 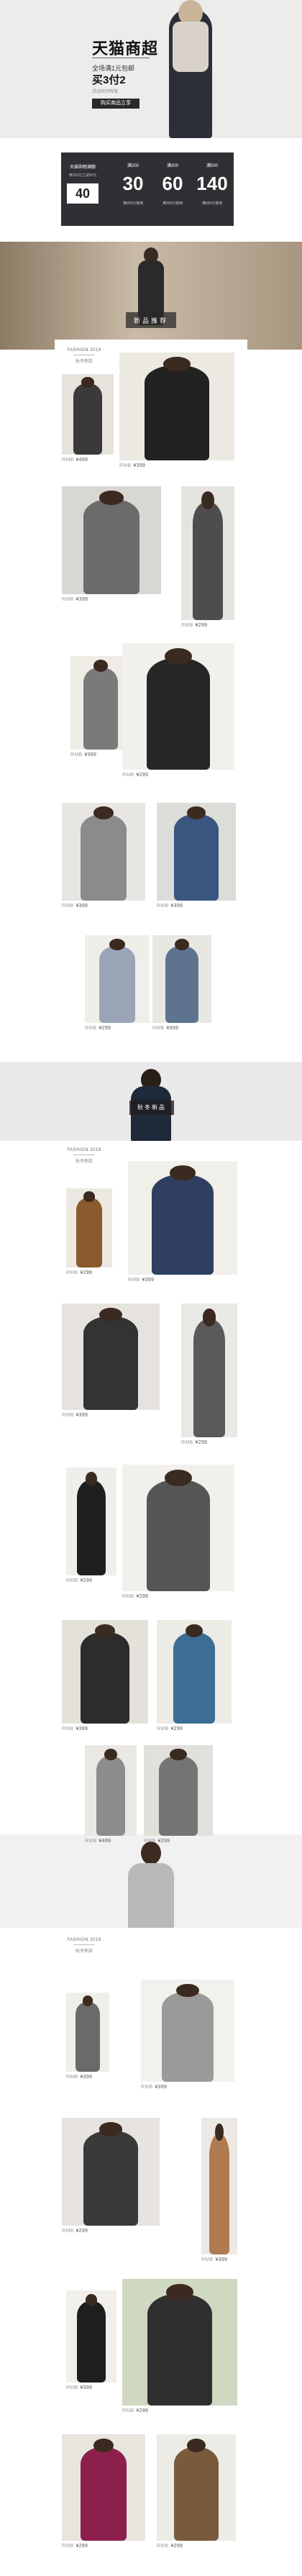 I want to click on coupon-3-top: 满500, so click(x=212, y=166).